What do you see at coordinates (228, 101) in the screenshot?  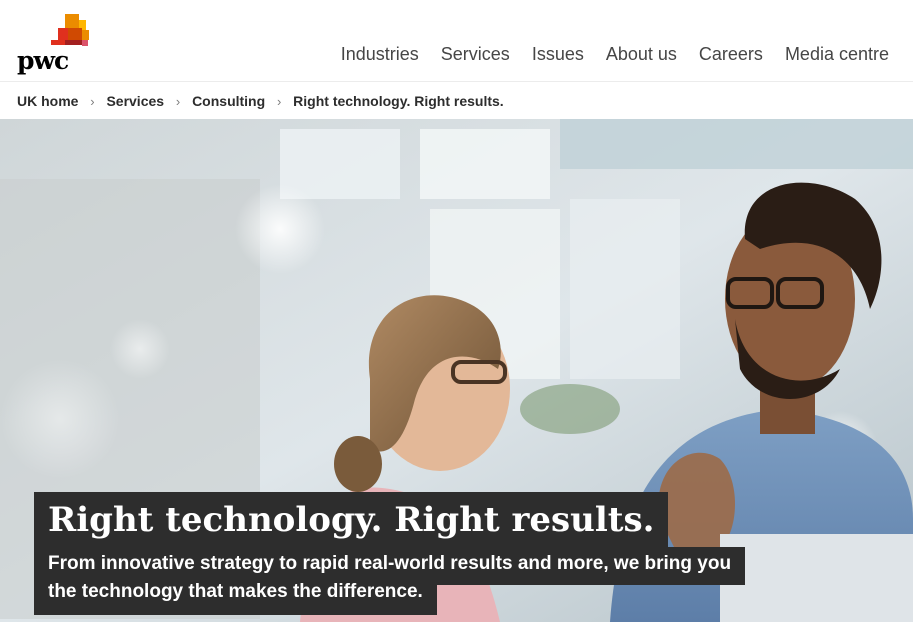 I see `breadcrumb-consulting: Consulting` at bounding box center [228, 101].